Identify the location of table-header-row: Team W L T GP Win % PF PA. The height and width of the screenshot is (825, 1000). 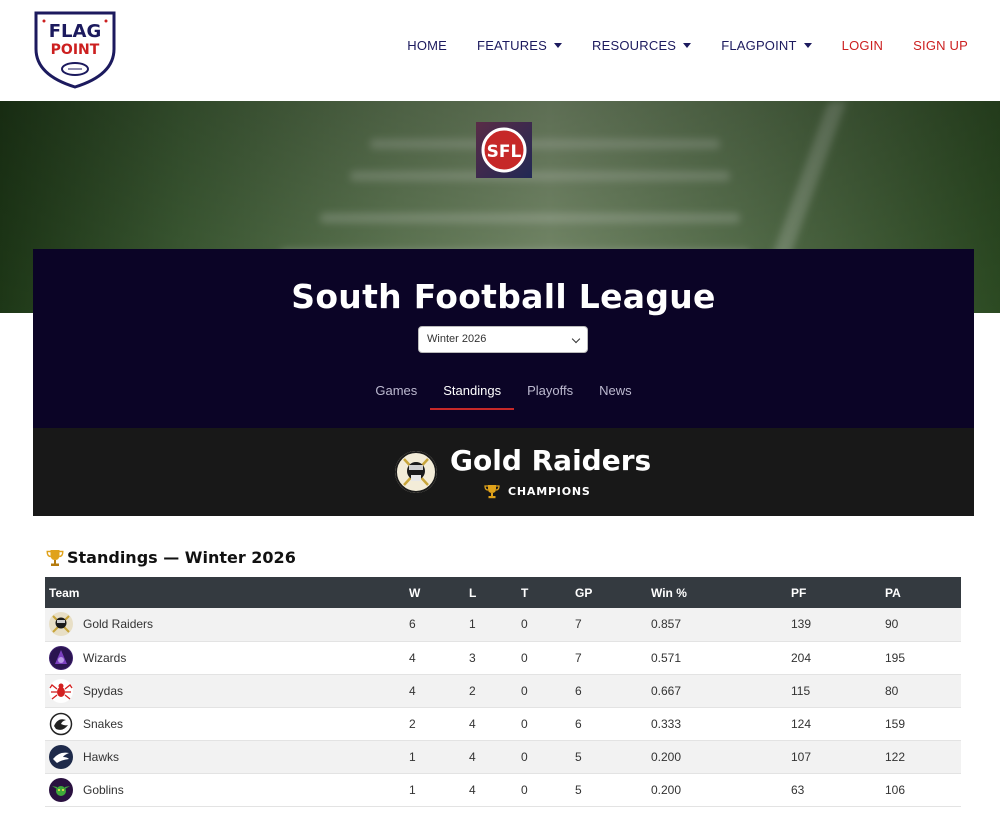
(503, 592).